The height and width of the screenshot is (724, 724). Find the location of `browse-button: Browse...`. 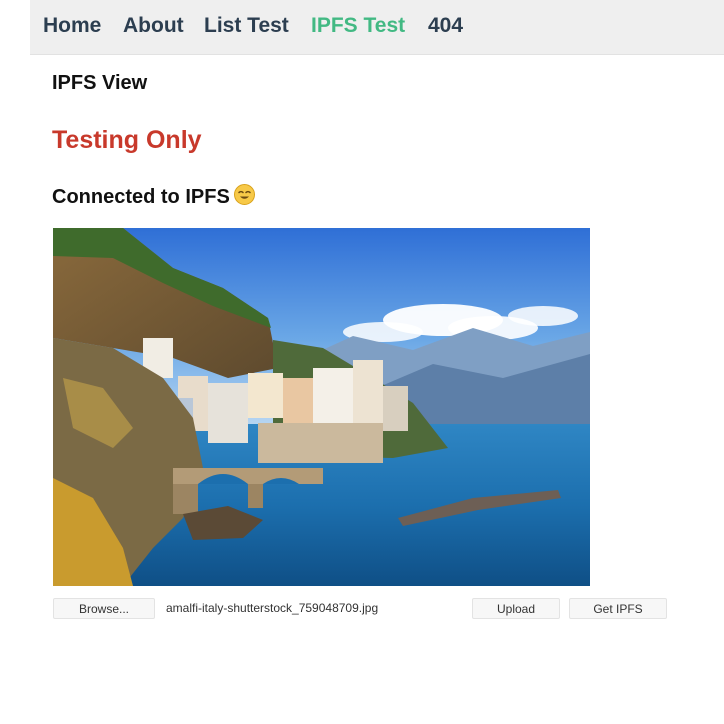

browse-button: Browse... is located at coordinates (104, 608).